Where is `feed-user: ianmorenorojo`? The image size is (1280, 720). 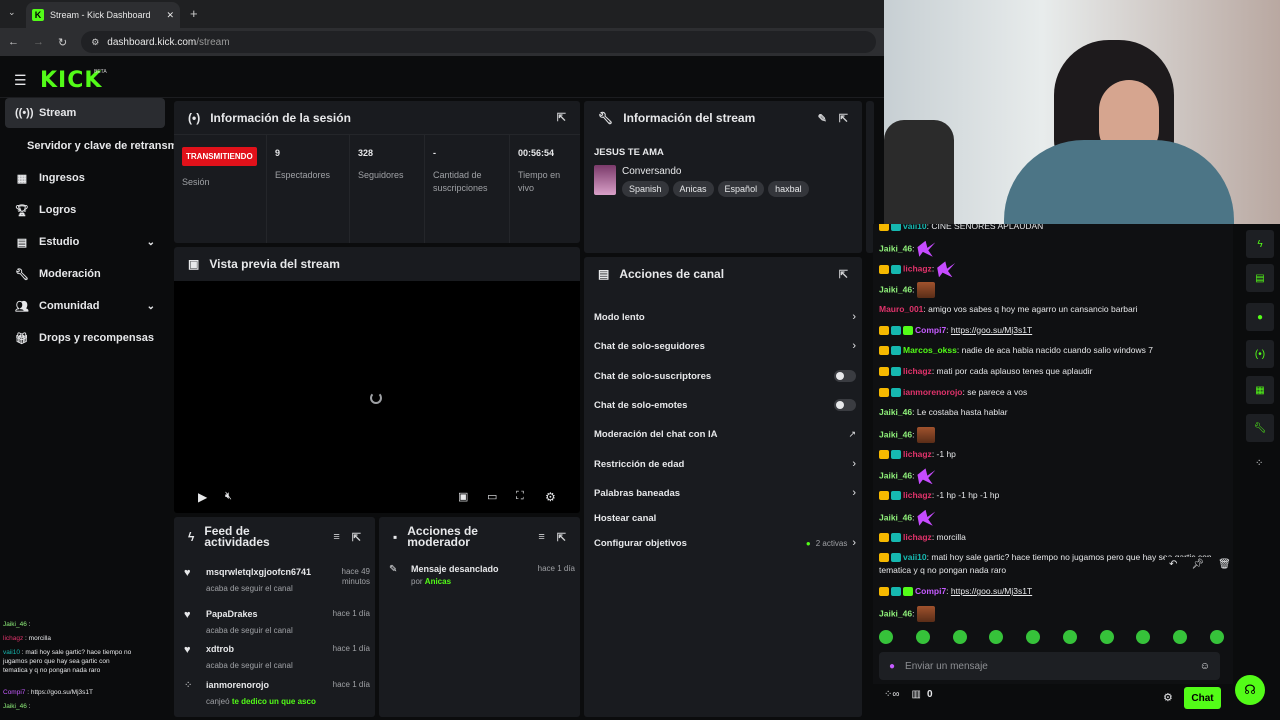 feed-user: ianmorenorojo is located at coordinates (237, 685).